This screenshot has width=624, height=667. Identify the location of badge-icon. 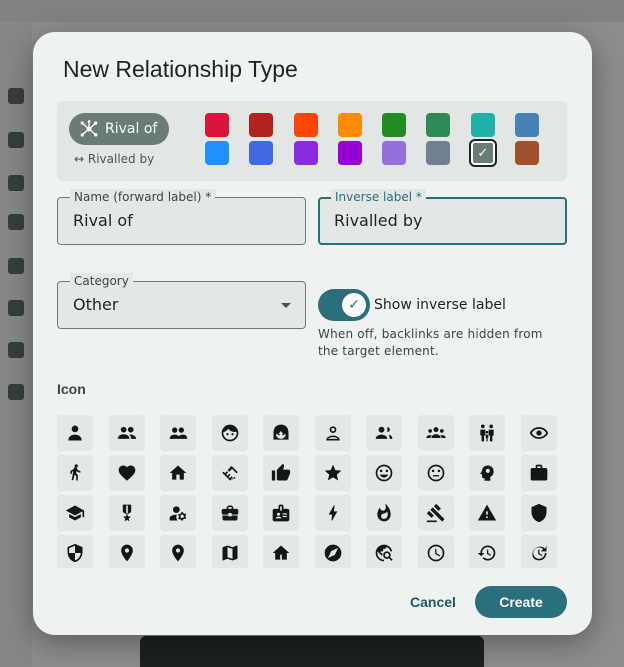
(281, 513).